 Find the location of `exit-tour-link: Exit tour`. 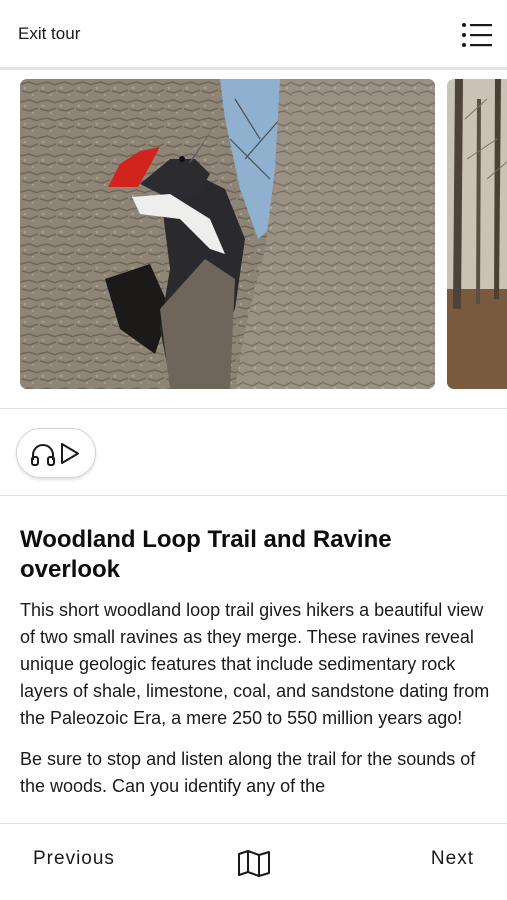

exit-tour-link: Exit tour is located at coordinates (49, 34).